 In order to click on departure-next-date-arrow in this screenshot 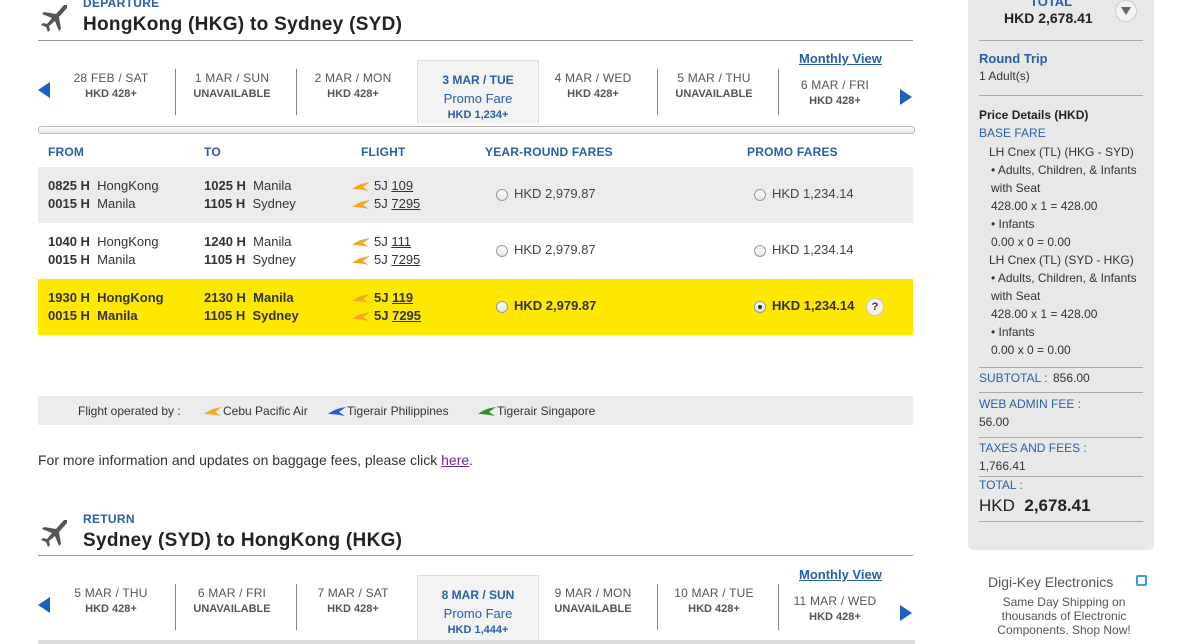, I will do `click(906, 97)`.